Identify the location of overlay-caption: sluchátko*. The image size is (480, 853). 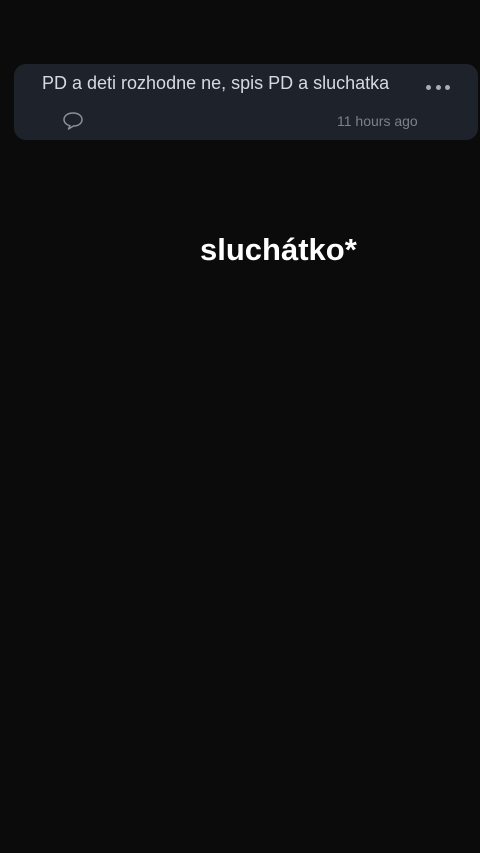
(278, 249).